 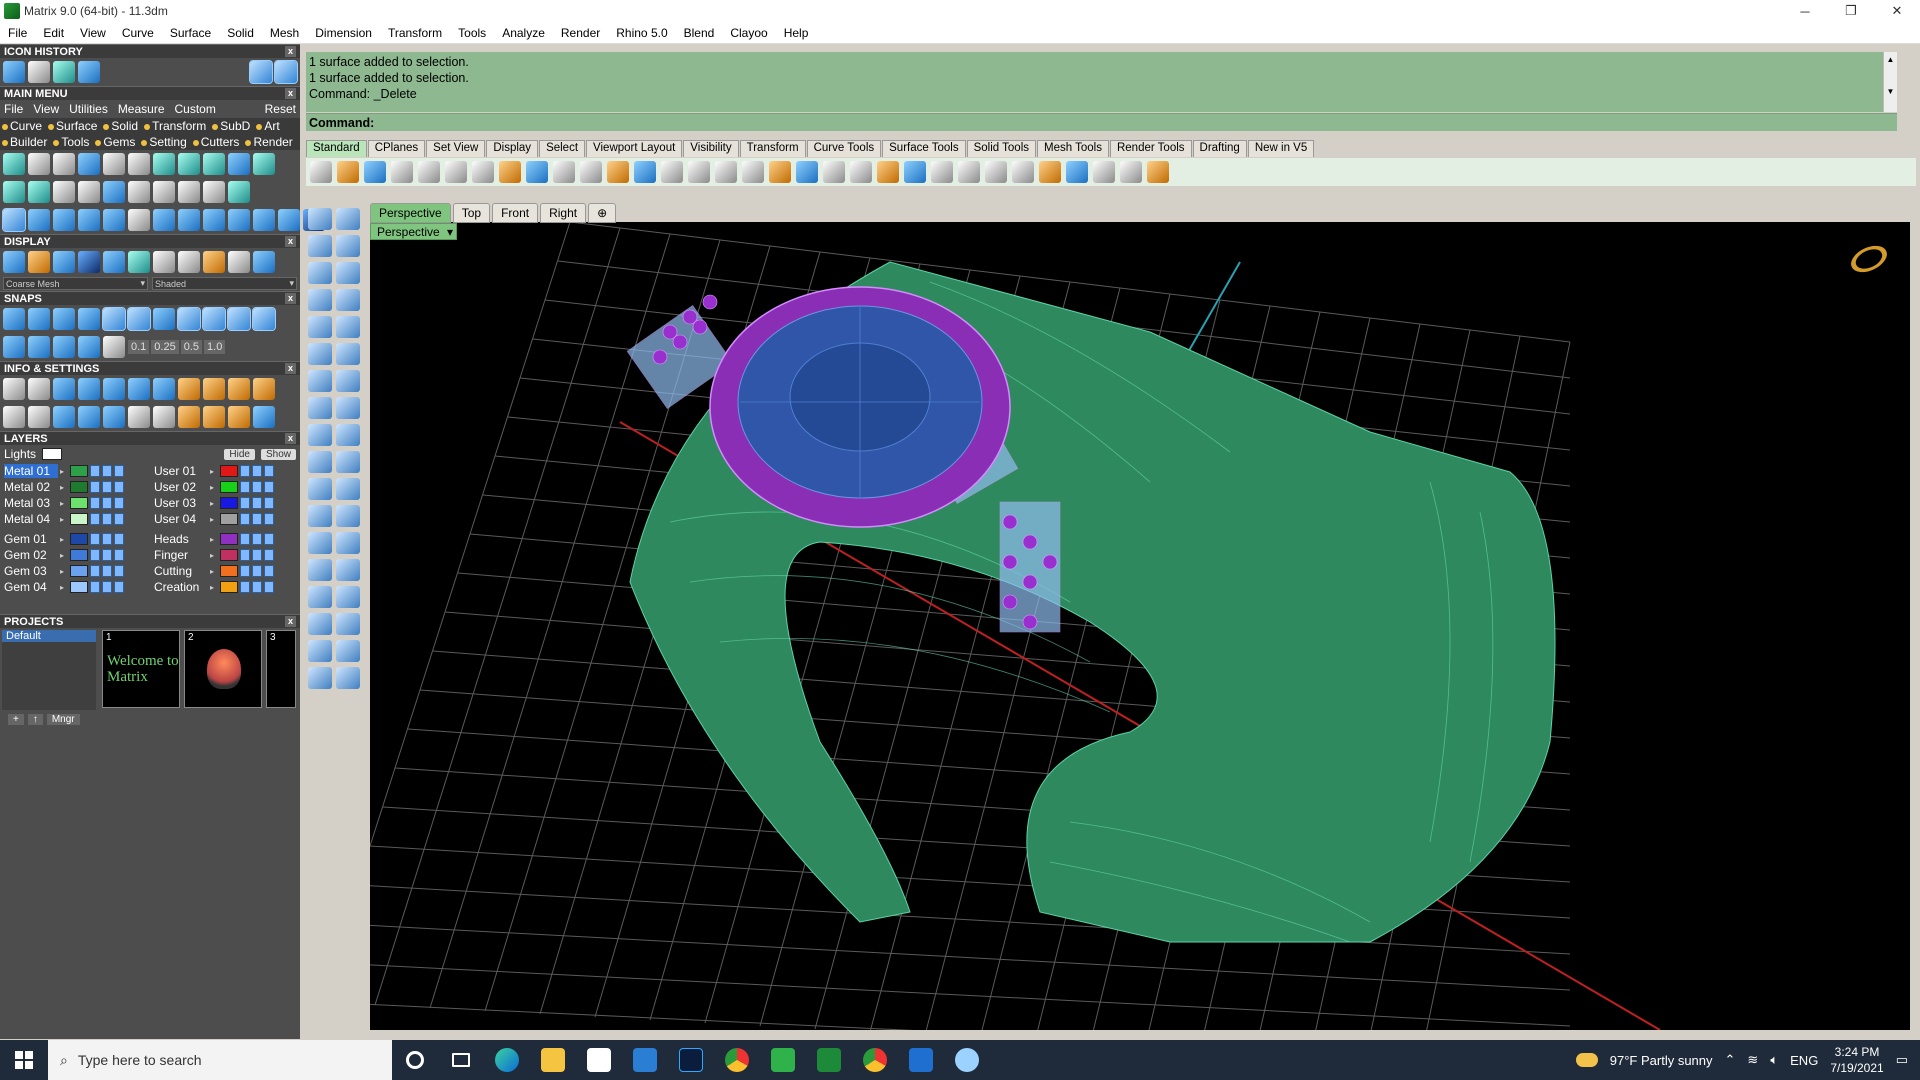 What do you see at coordinates (320, 651) in the screenshot?
I see `deform-icon` at bounding box center [320, 651].